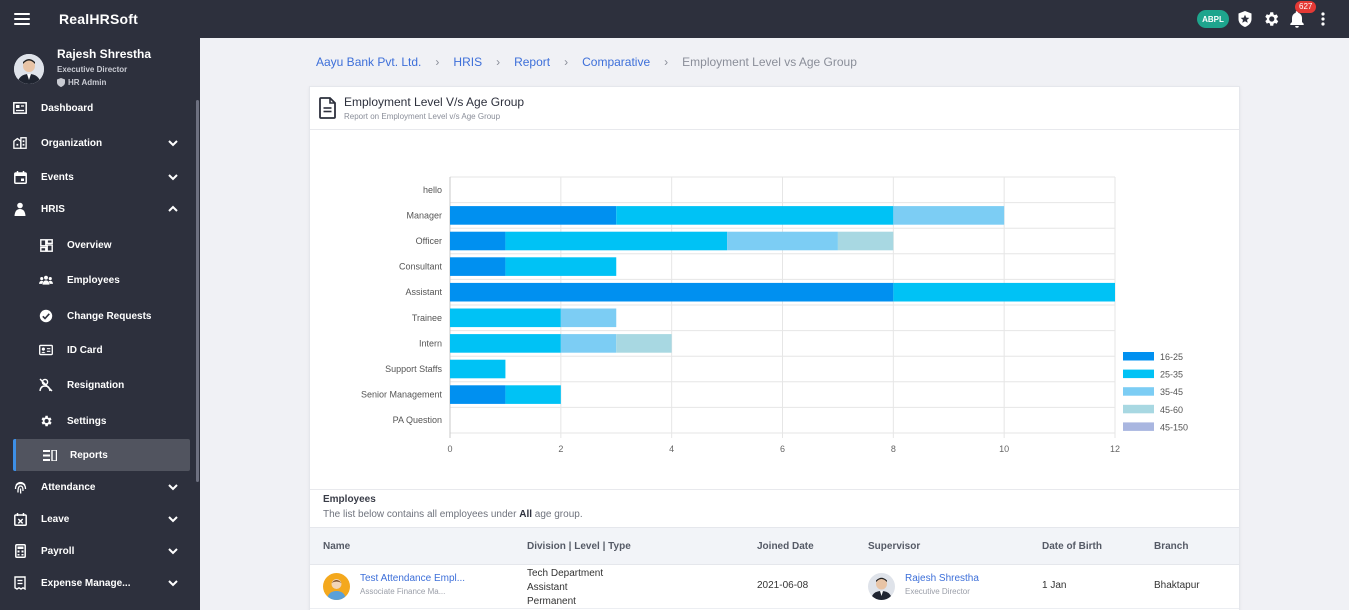 The image size is (1349, 610). What do you see at coordinates (20, 519) in the screenshot?
I see `leave-icon` at bounding box center [20, 519].